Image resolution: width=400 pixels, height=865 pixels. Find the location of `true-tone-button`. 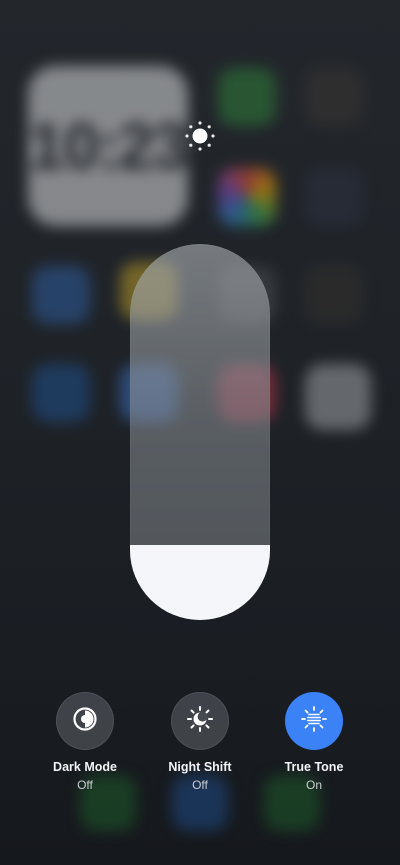

true-tone-button is located at coordinates (314, 721).